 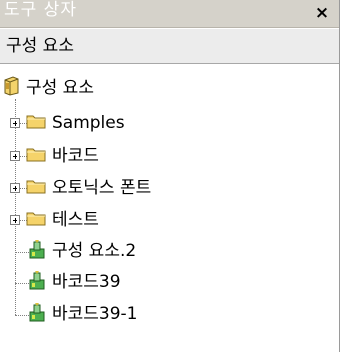 I want to click on tree-folder-label: 바코드, so click(x=75, y=156).